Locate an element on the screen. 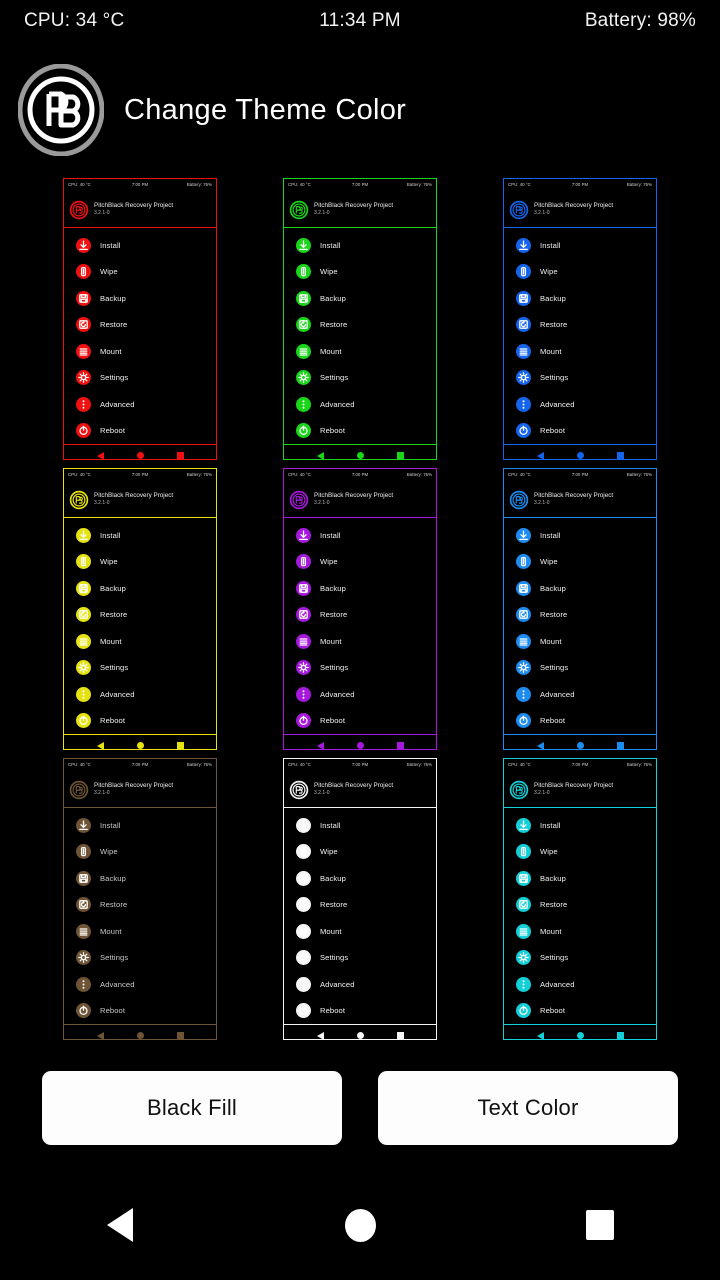 This screenshot has width=720, height=1280. black-fill-button: Black Fill is located at coordinates (192, 1108).